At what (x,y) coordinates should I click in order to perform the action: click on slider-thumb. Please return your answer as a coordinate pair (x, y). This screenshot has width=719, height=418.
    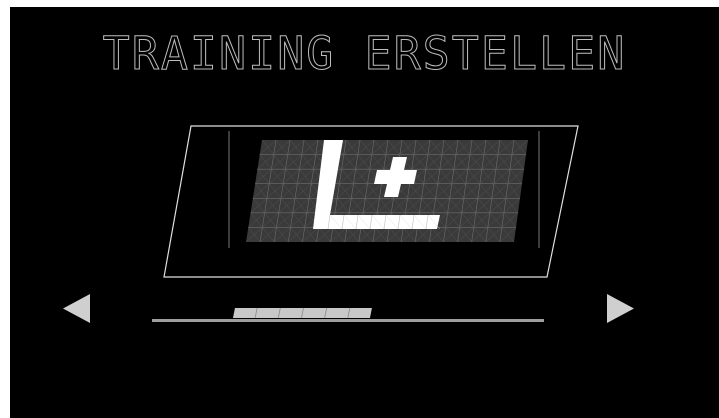
    Looking at the image, I should click on (302, 313).